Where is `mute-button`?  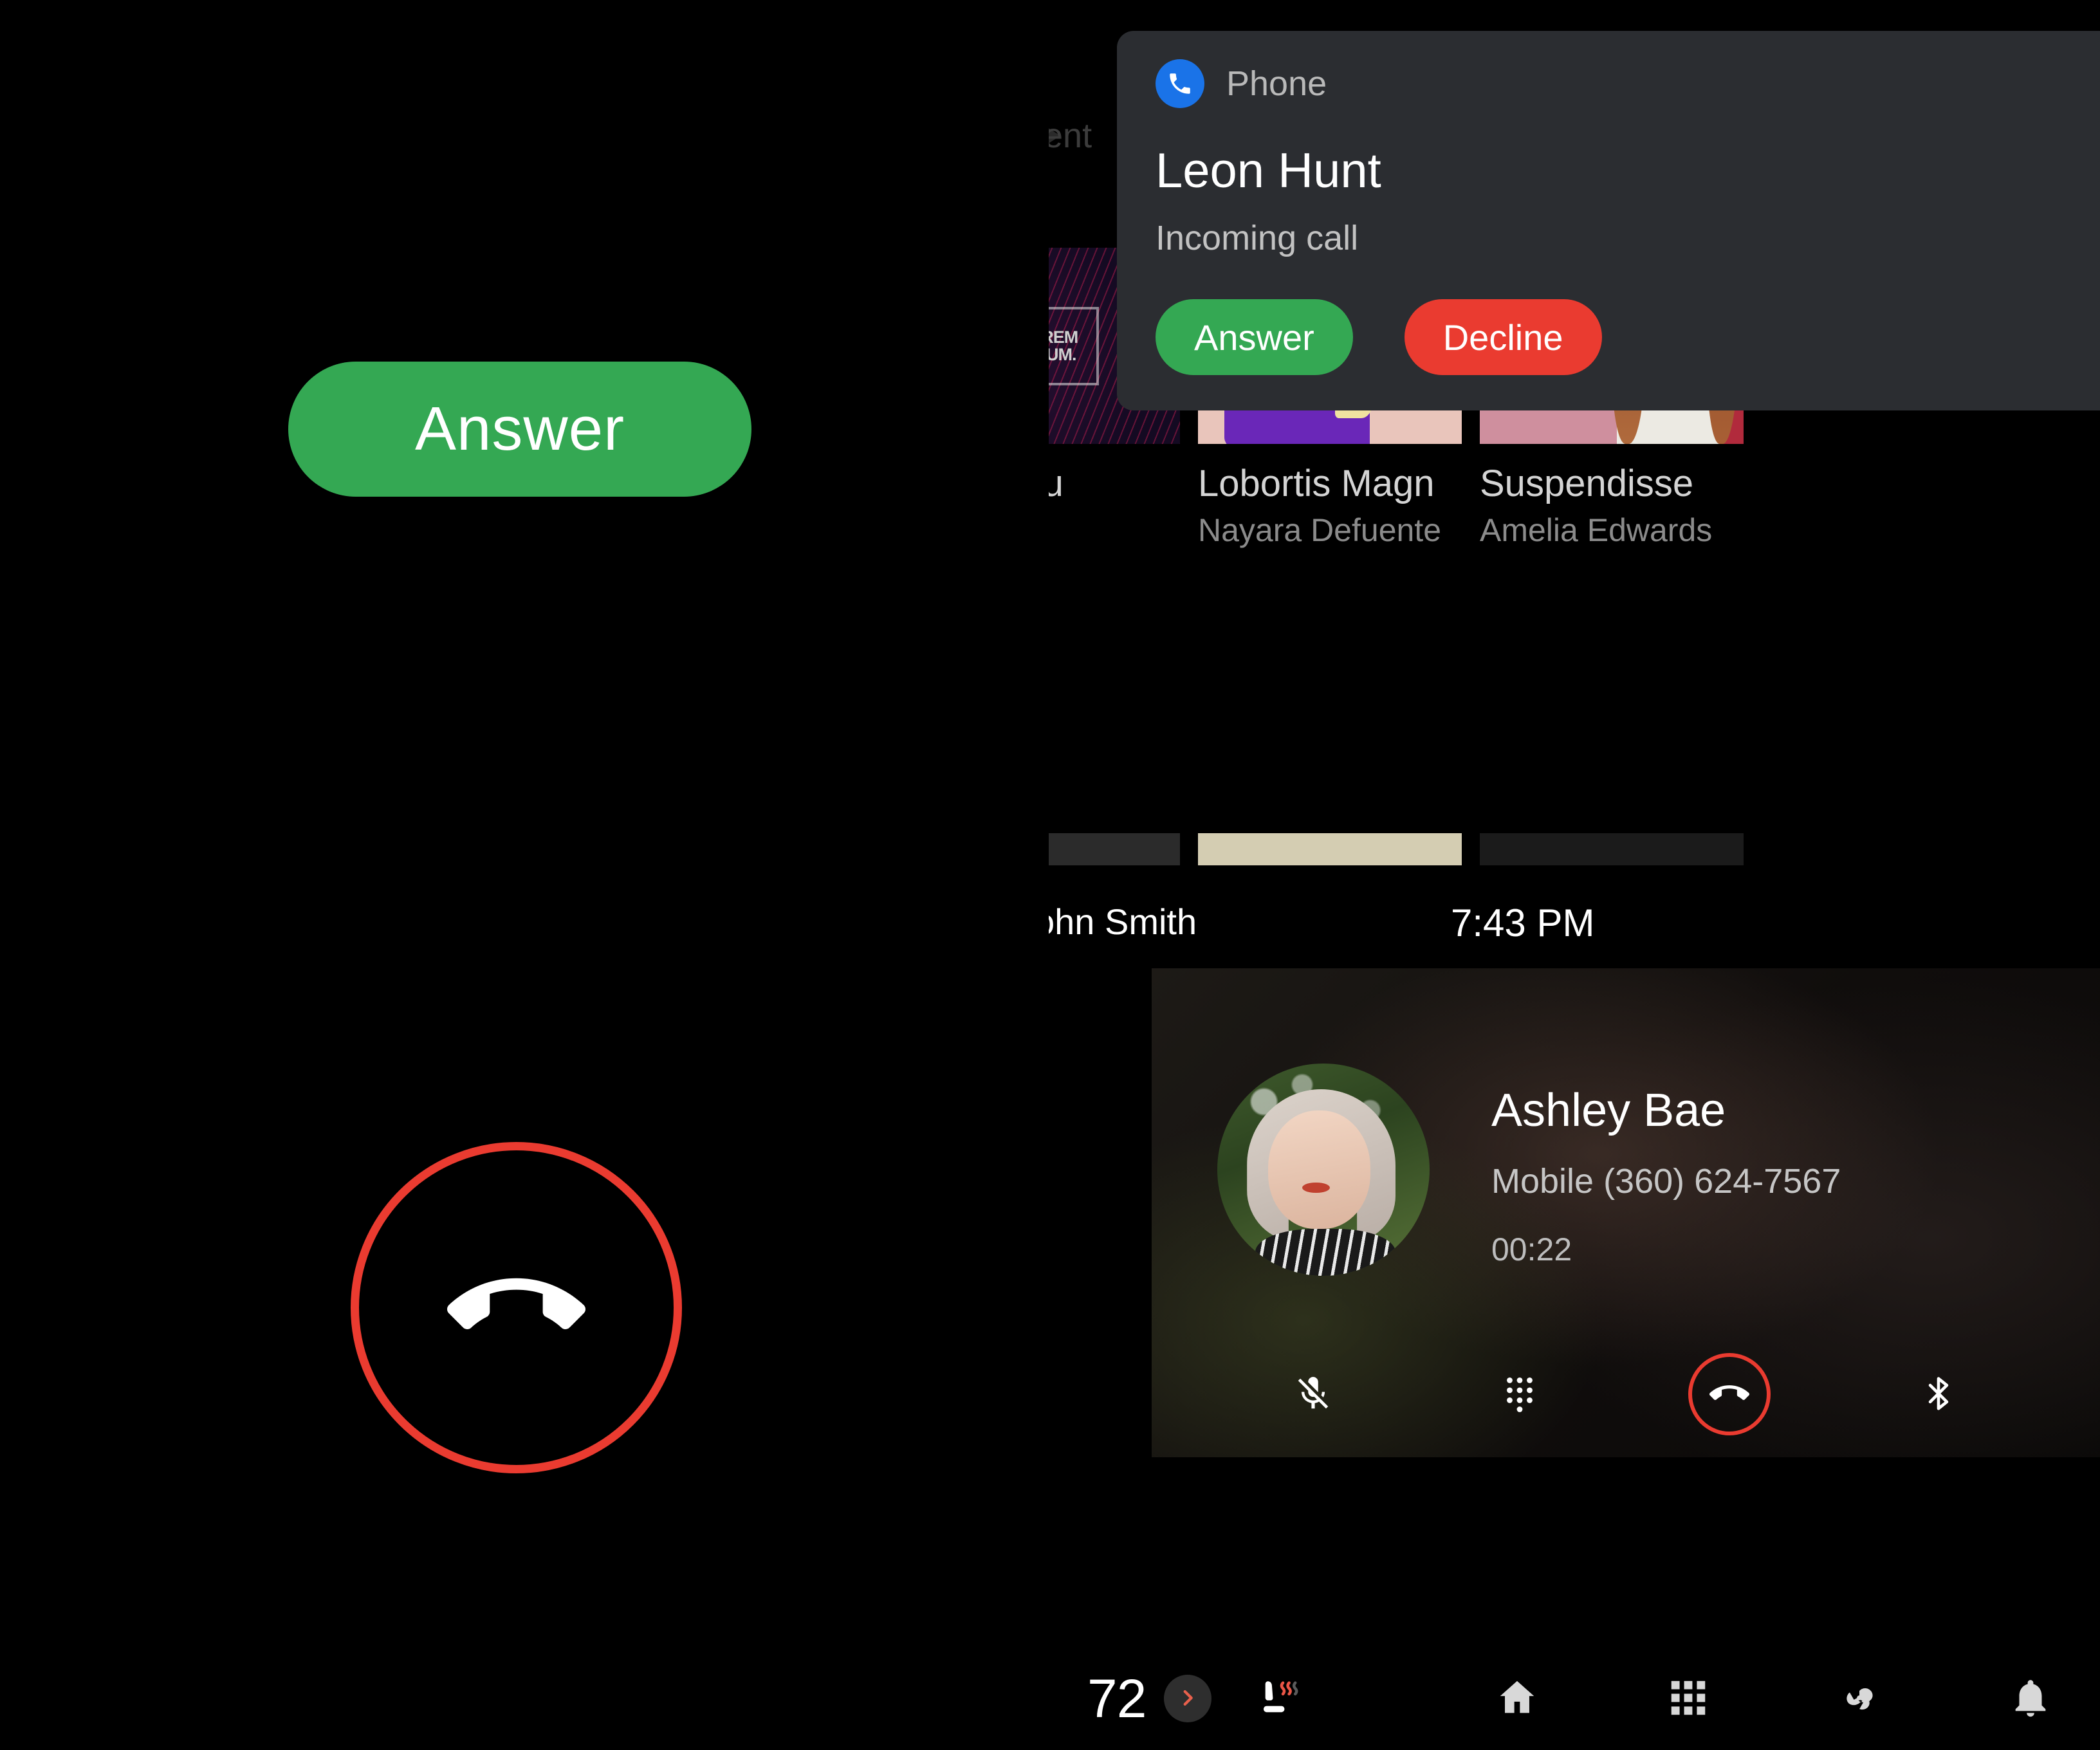
mute-button is located at coordinates (1313, 1394).